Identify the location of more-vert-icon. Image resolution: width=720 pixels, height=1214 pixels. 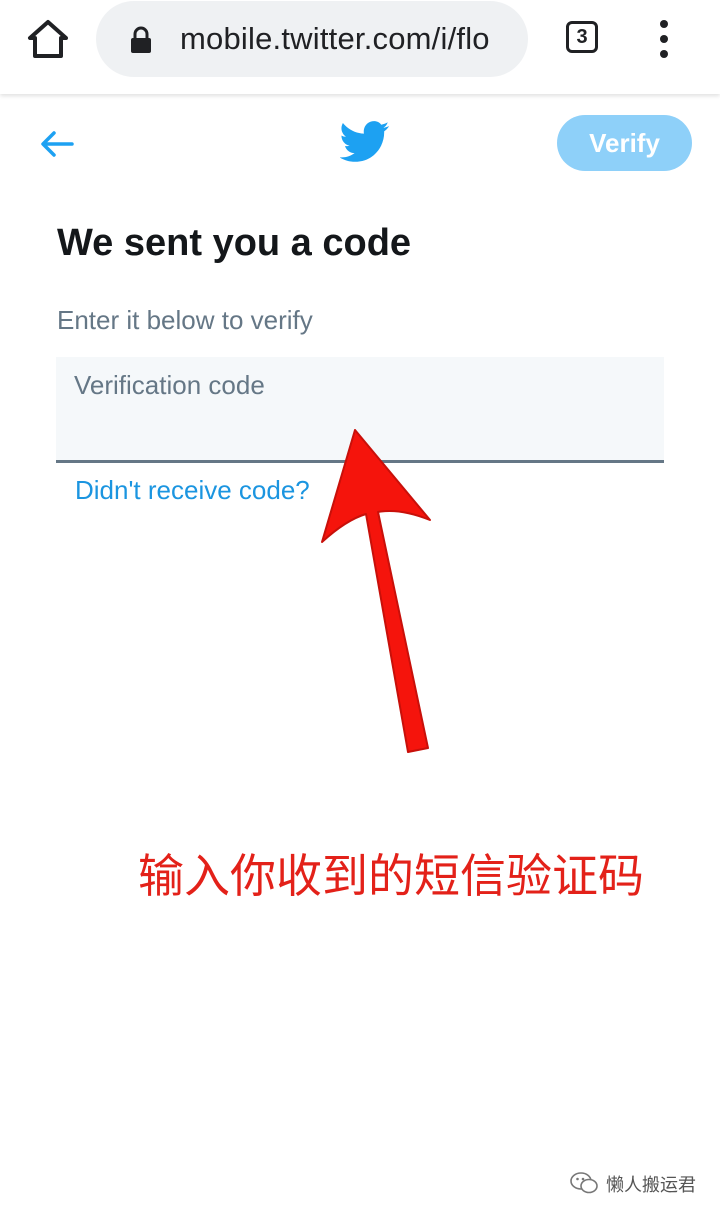
(664, 24).